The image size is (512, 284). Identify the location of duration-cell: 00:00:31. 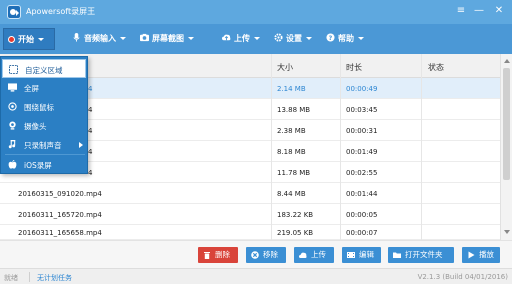
(362, 131).